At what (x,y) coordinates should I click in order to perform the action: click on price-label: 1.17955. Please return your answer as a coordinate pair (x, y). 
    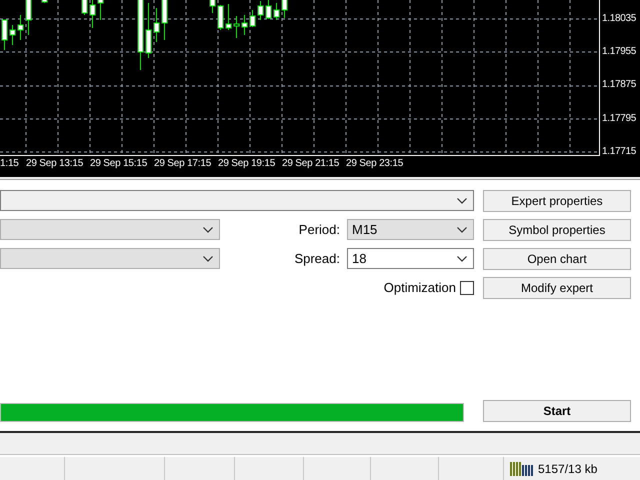
    Looking at the image, I should click on (619, 52).